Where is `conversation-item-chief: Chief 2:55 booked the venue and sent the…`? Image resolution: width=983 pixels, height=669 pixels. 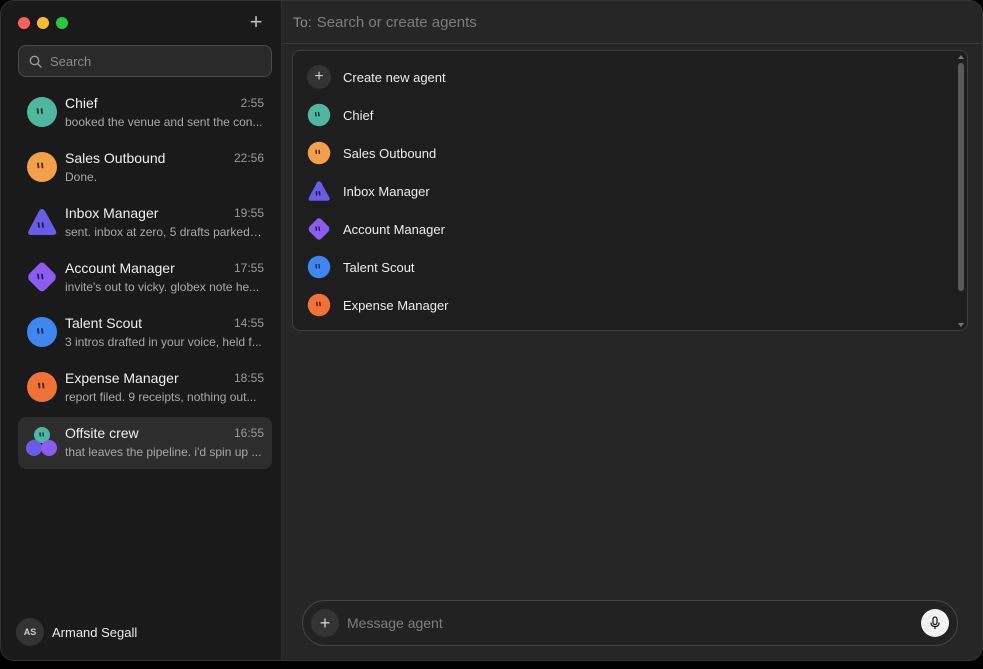
conversation-item-chief: Chief 2:55 booked the venue and sent the… is located at coordinates (145, 113).